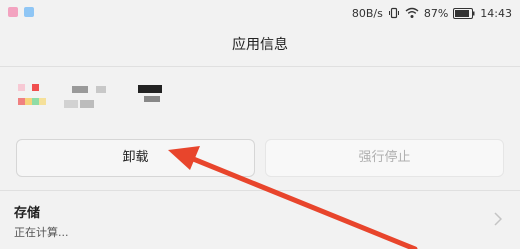 This screenshot has height=249, width=520. I want to click on status-bar: 80B/s 87% 14:43, so click(260, 13).